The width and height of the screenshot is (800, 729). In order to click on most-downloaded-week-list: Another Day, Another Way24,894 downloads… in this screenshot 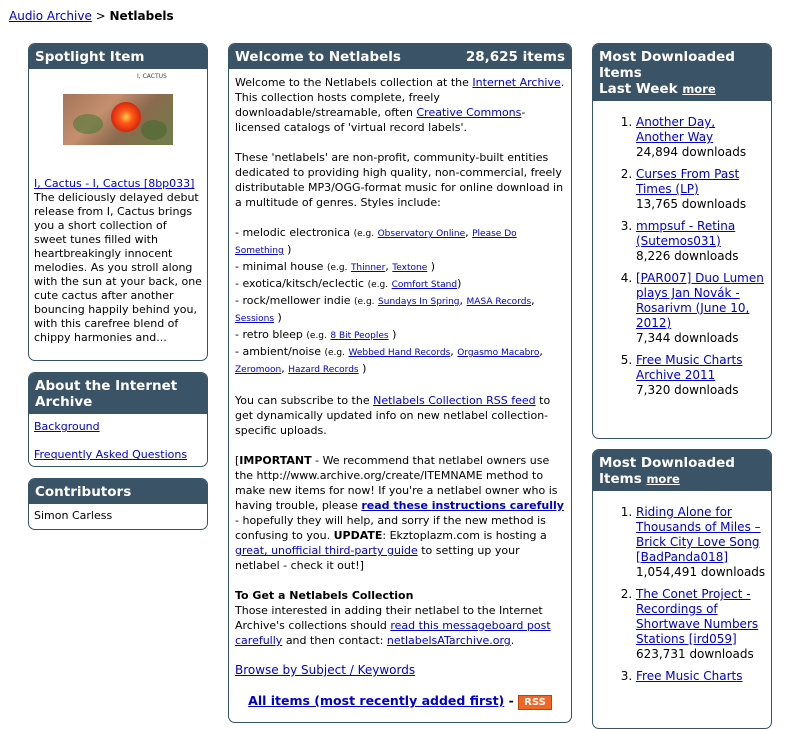, I will do `click(682, 256)`.